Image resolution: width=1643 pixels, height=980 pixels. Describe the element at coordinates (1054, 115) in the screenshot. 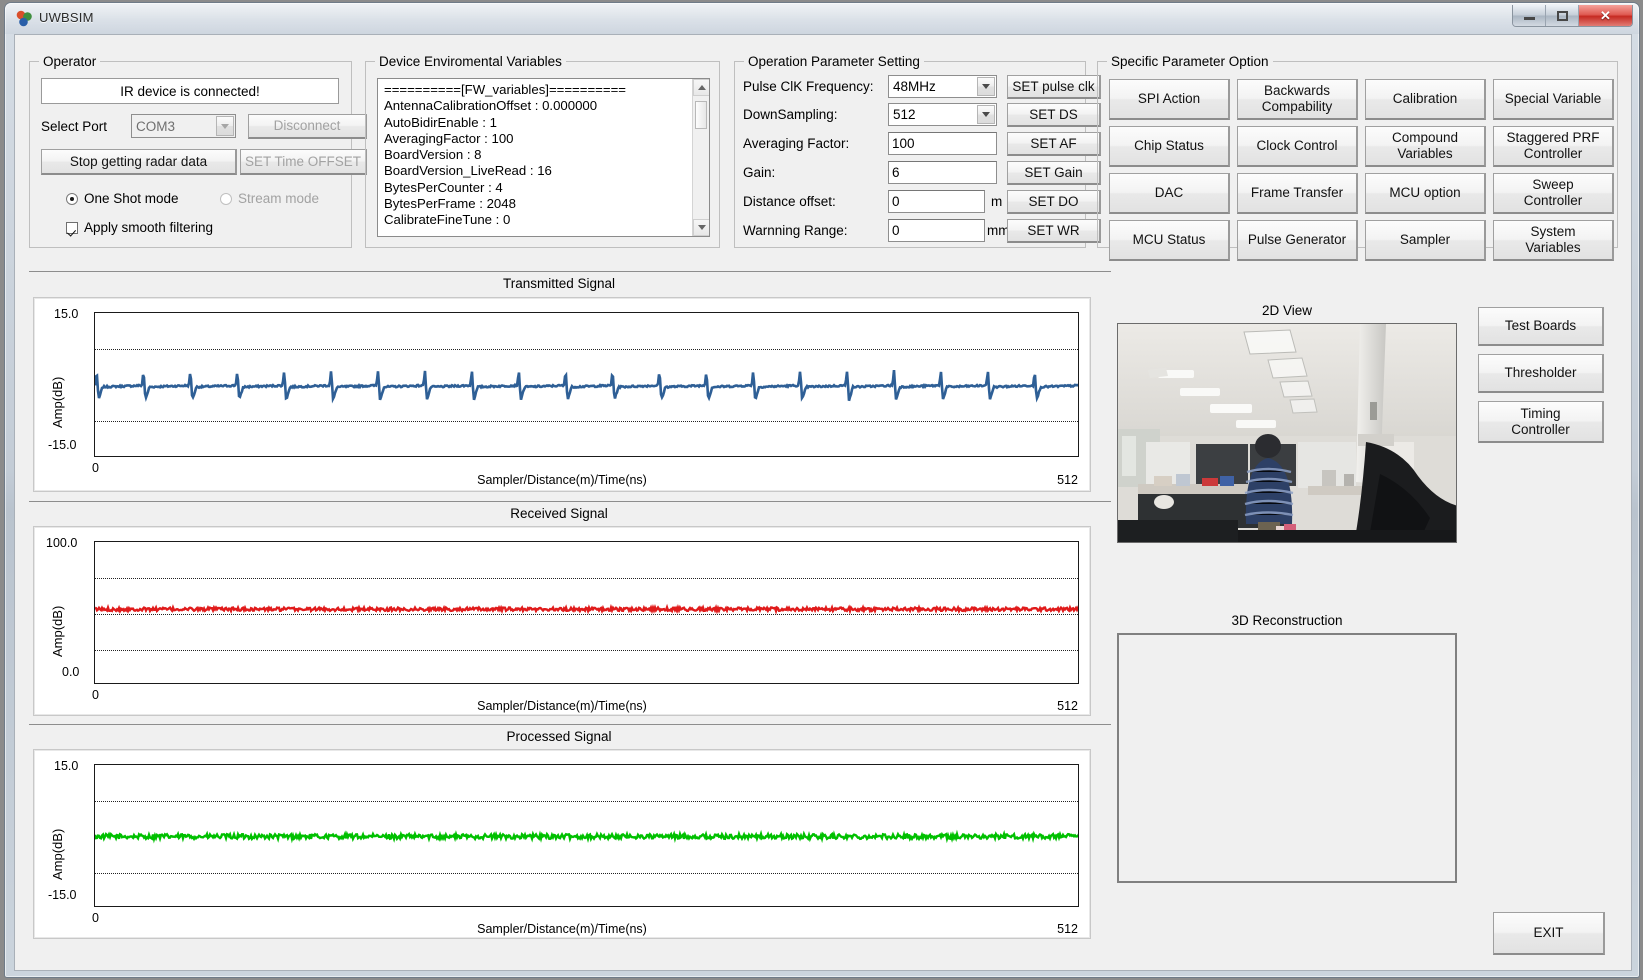

I see `set-ds-button: SET DS` at that location.